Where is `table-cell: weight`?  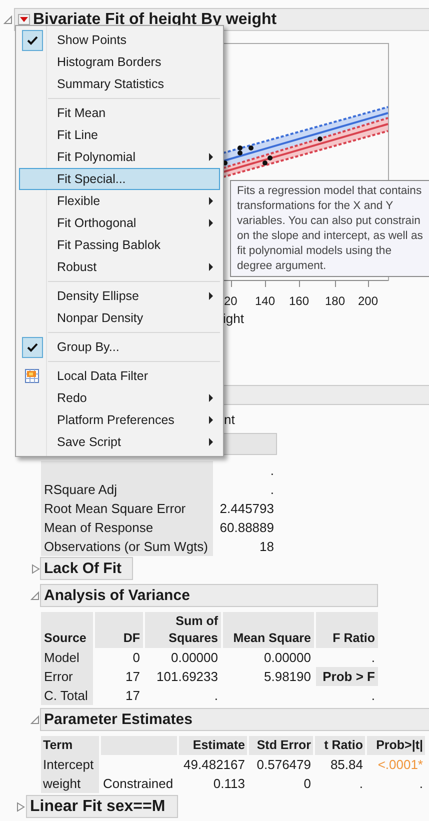
table-cell: weight is located at coordinates (62, 783).